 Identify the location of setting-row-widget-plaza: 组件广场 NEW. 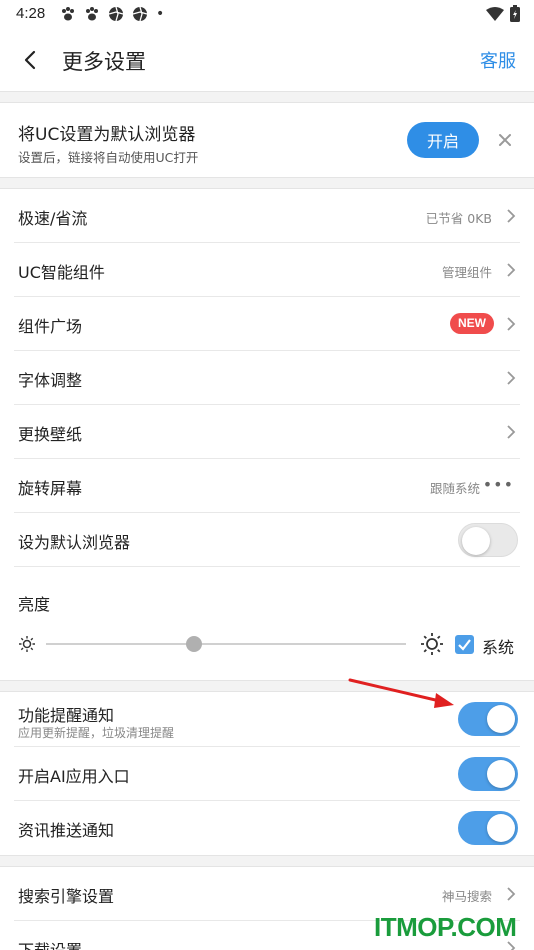
(267, 324).